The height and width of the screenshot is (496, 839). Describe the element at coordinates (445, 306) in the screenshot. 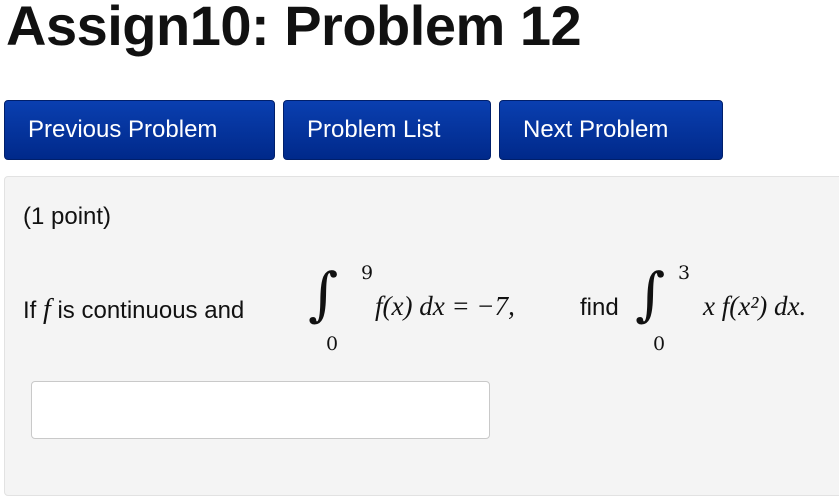

I see `integral-1-integrand: f(x) dx = −7,` at that location.